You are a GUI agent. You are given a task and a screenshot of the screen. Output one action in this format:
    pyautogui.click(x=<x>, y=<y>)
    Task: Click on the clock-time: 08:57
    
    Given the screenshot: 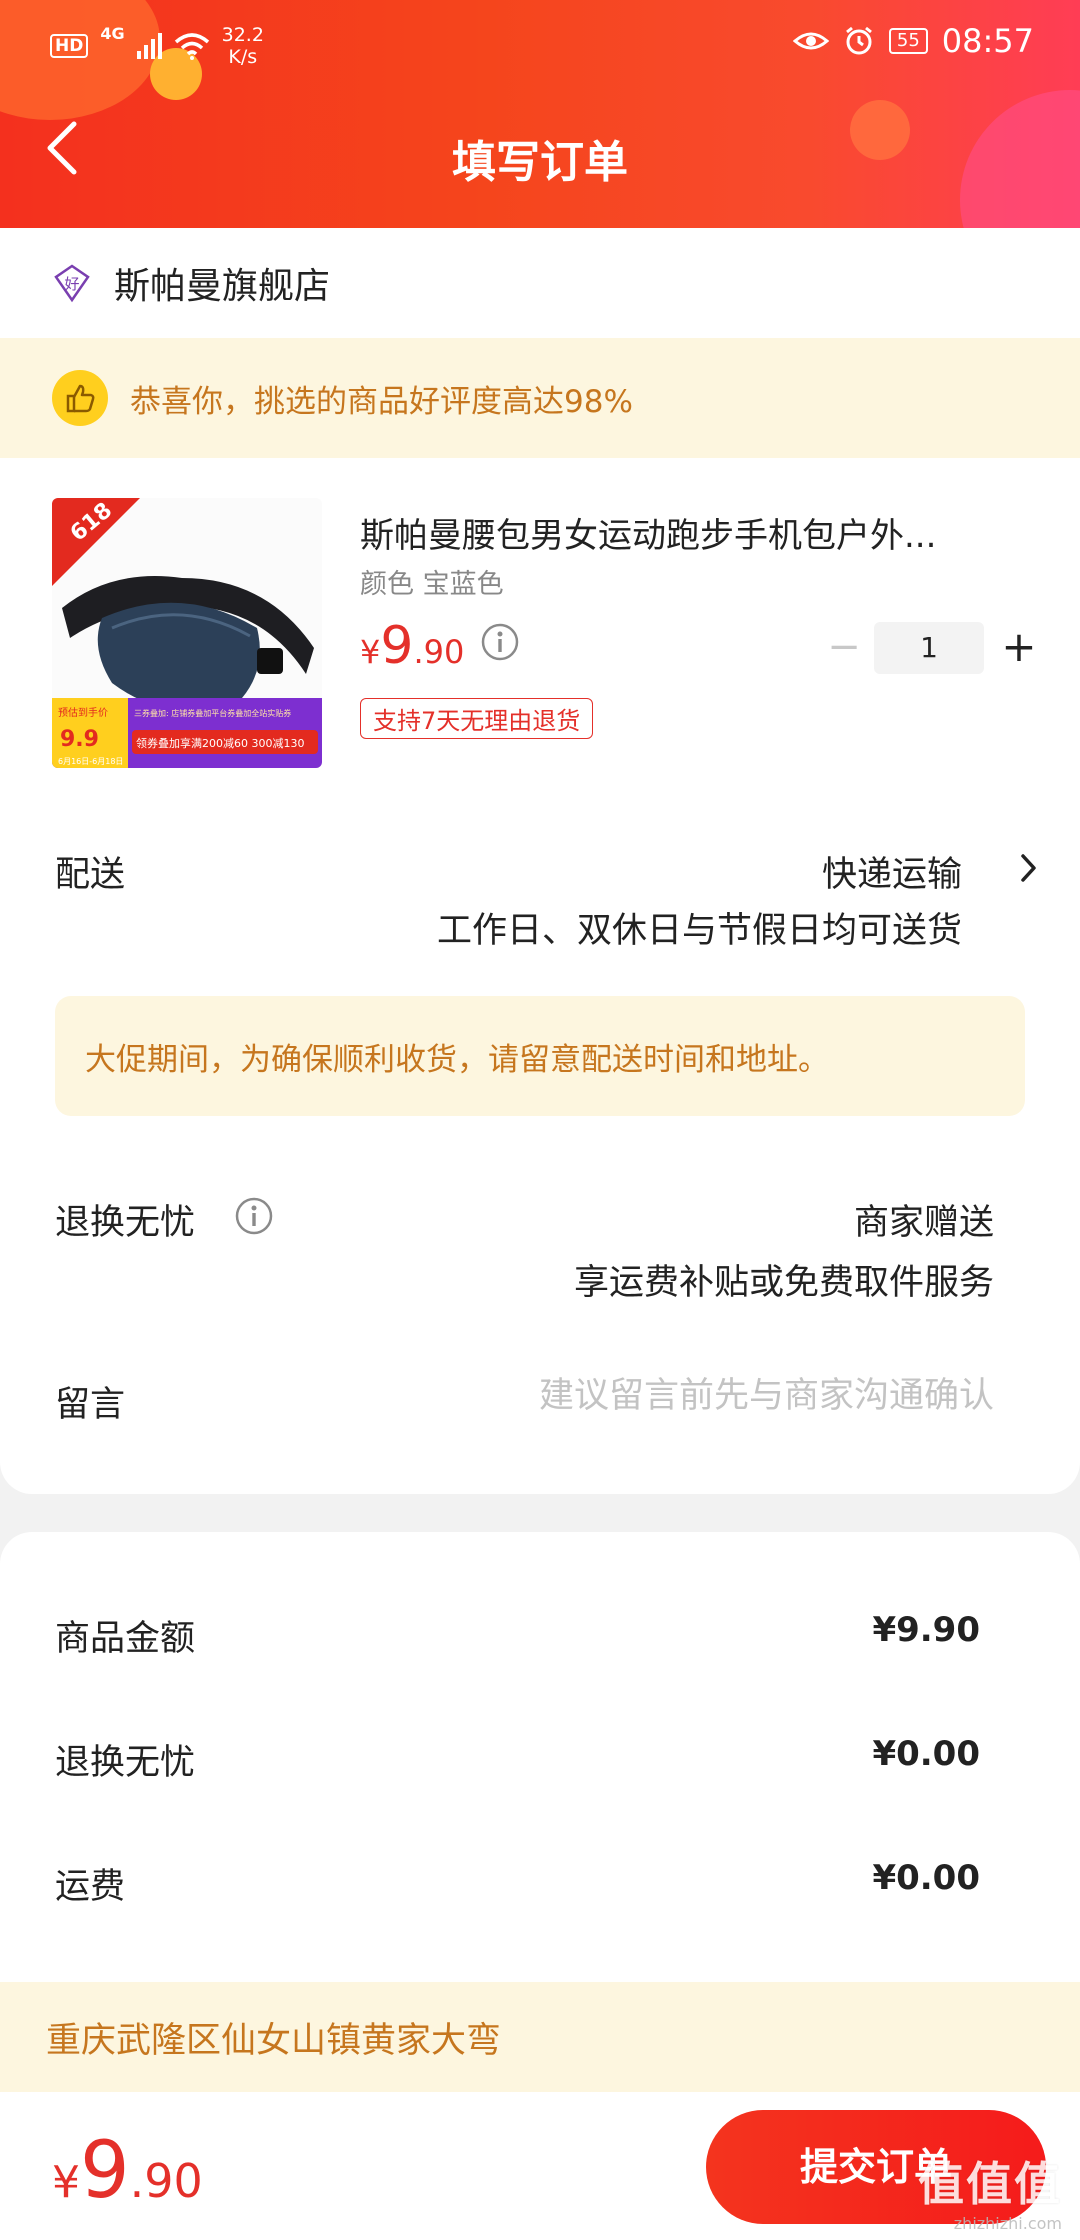 What is the action you would take?
    pyautogui.click(x=987, y=41)
    